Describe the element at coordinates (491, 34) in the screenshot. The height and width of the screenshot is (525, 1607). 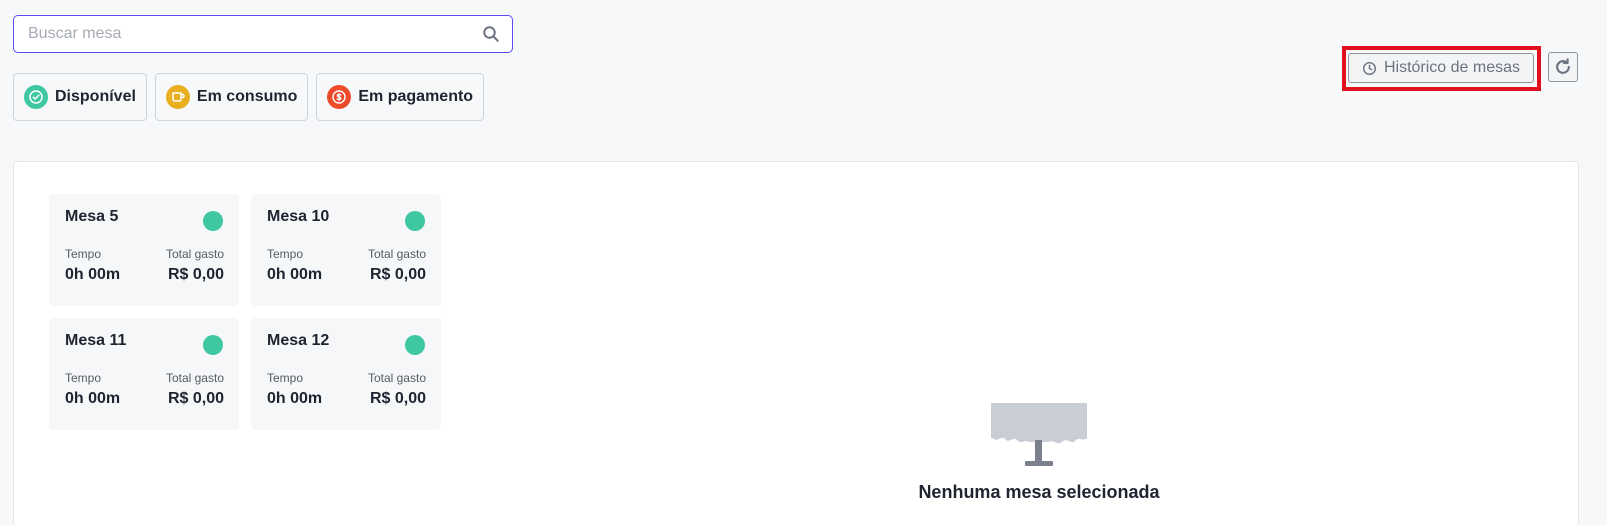
I see `search-icon` at that location.